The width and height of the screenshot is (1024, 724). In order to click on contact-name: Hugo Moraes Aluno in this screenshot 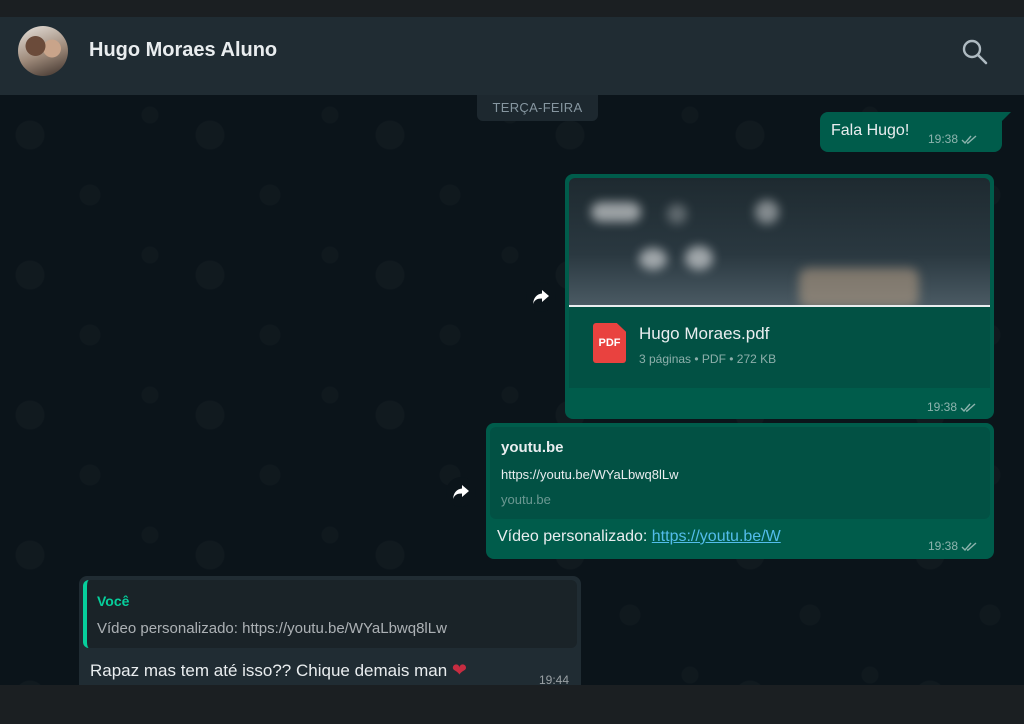, I will do `click(183, 50)`.